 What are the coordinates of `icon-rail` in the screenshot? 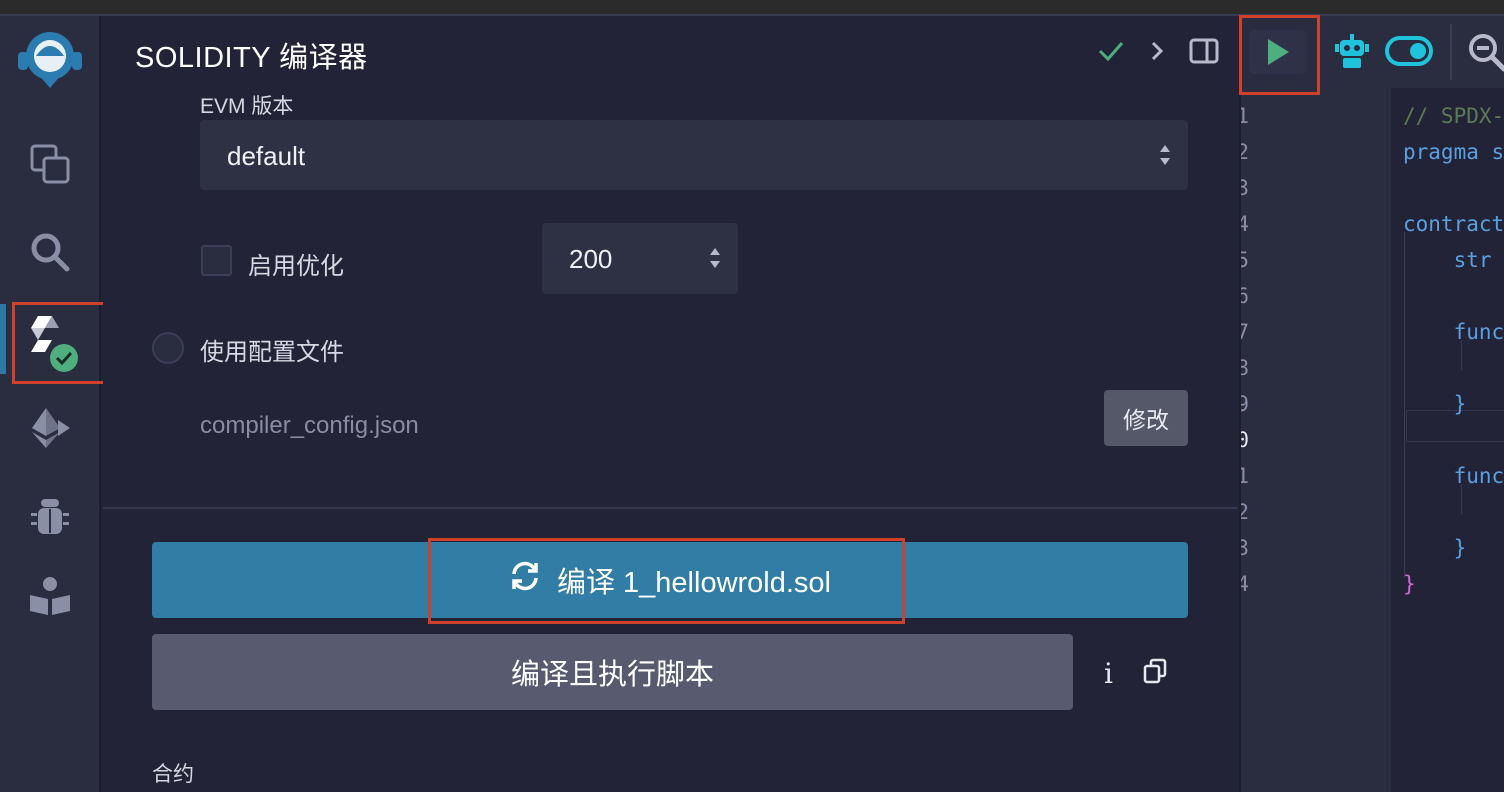 It's located at (50, 404).